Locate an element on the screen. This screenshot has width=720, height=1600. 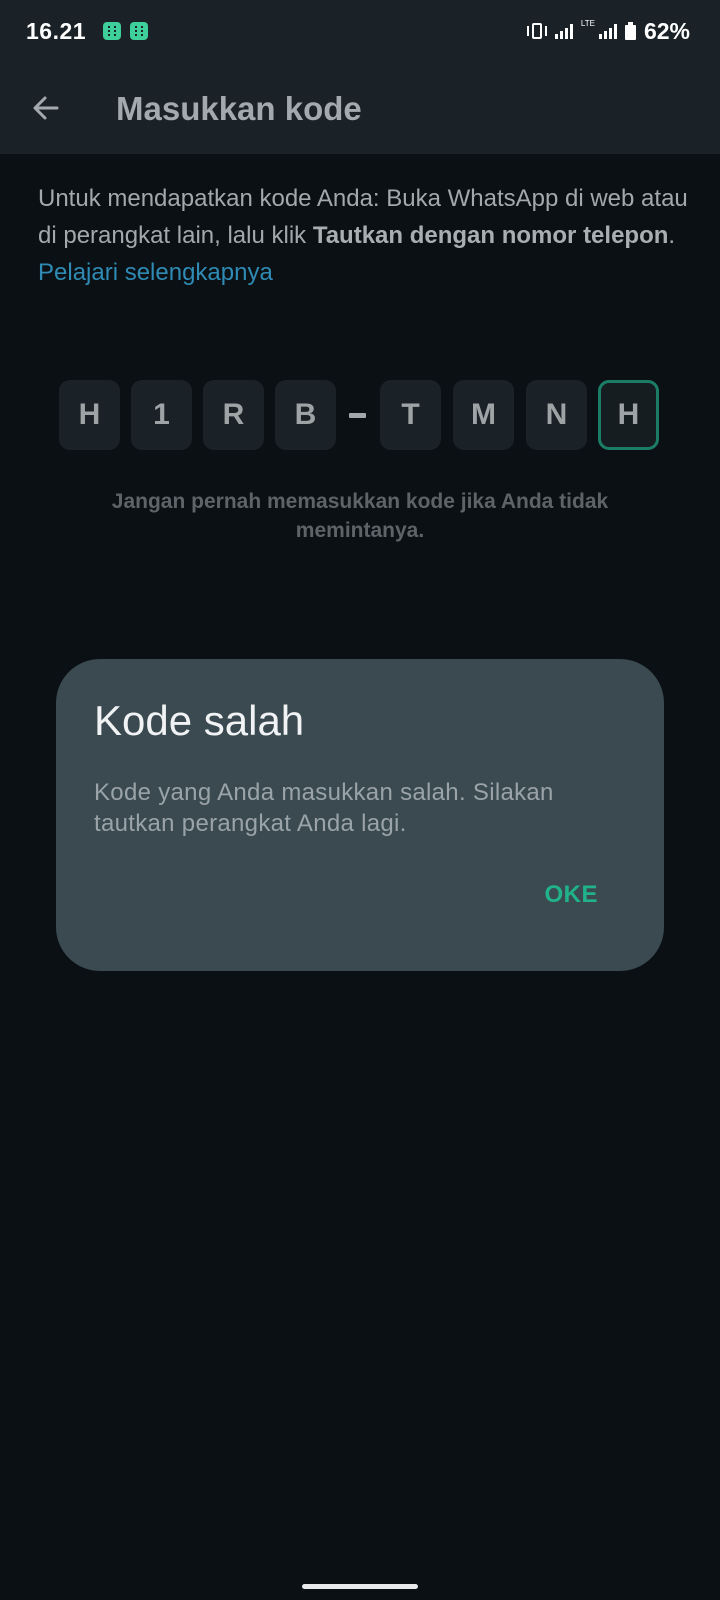
learn-more-link: Pelajari selengkapnya is located at coordinates (155, 272).